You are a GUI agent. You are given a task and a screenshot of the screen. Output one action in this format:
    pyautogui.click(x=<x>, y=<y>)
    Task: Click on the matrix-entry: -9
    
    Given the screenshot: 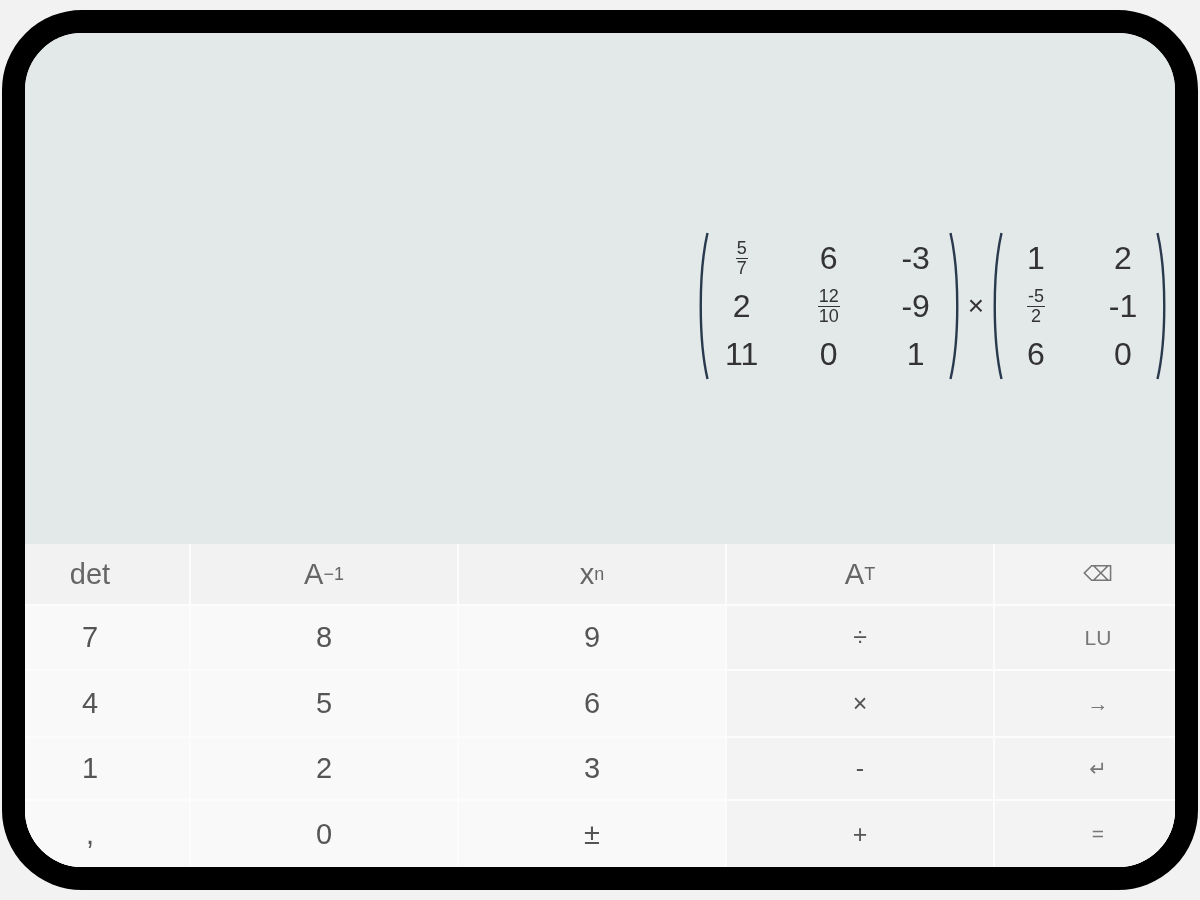 What is the action you would take?
    pyautogui.click(x=915, y=306)
    